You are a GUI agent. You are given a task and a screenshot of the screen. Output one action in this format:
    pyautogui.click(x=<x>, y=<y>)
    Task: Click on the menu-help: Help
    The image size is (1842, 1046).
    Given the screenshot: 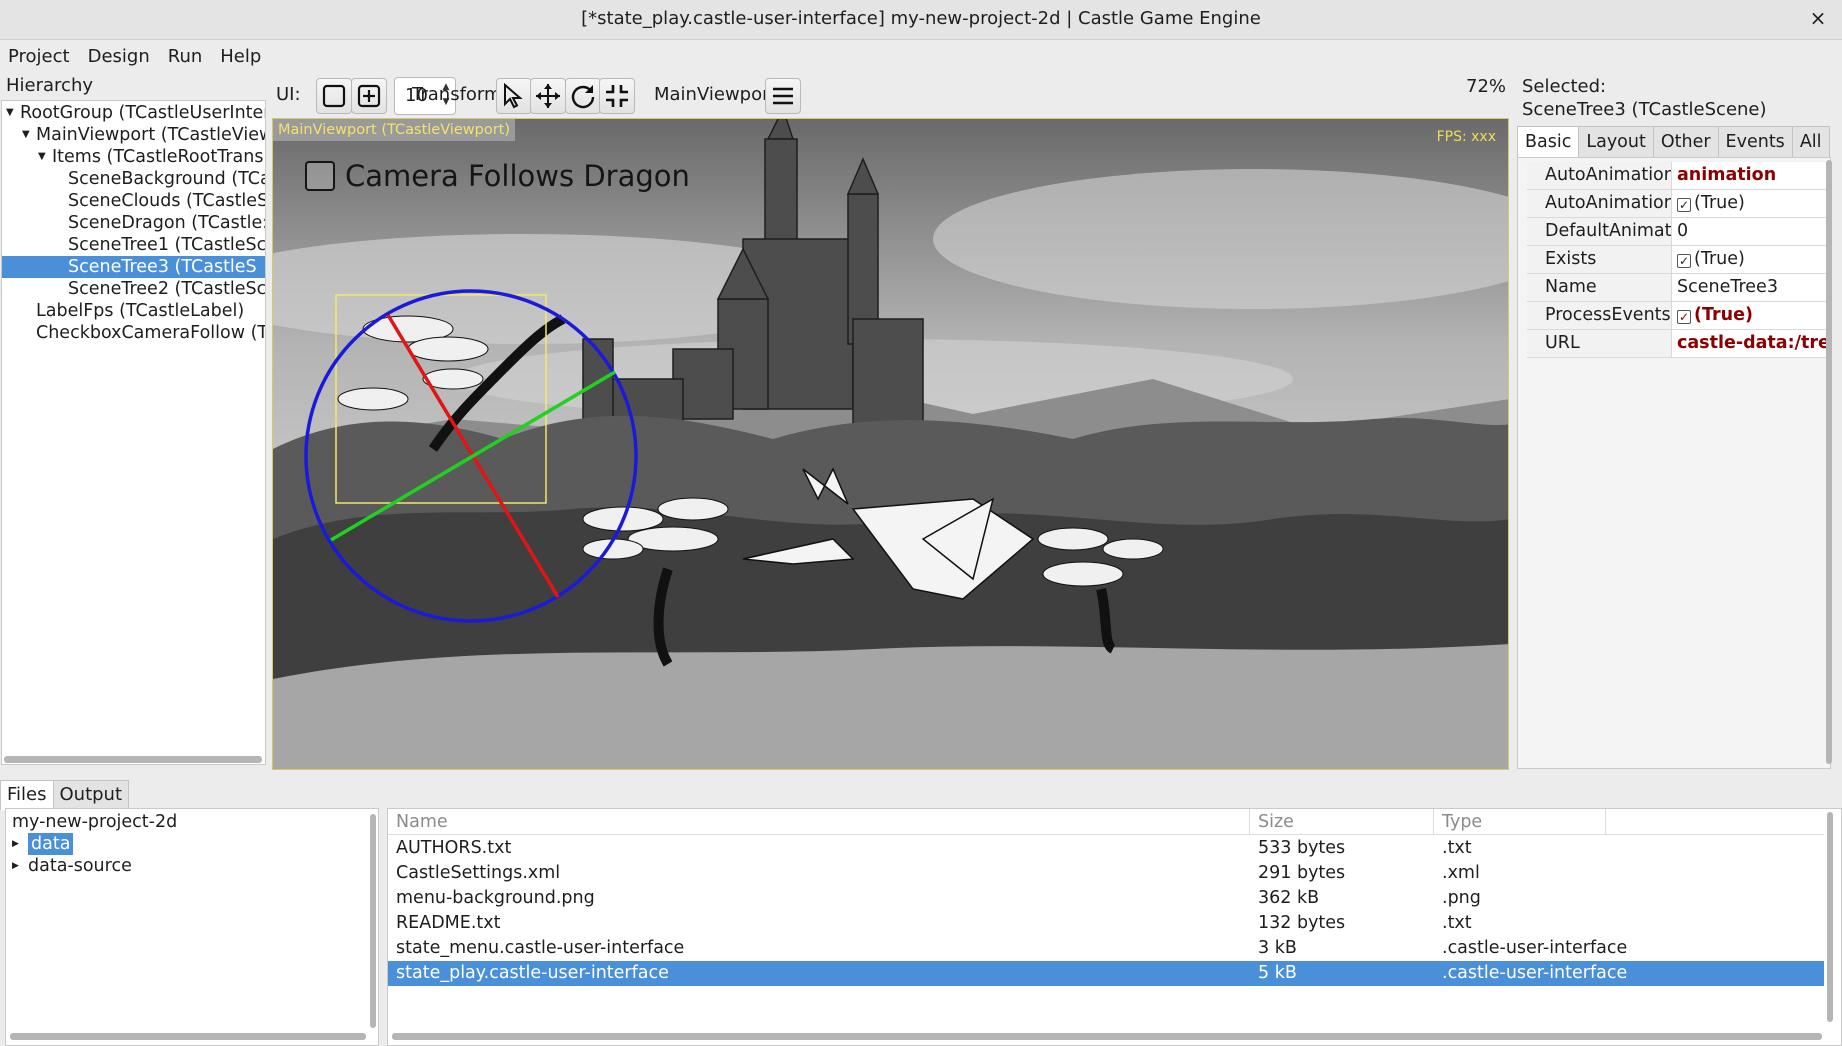 What is the action you would take?
    pyautogui.click(x=240, y=56)
    